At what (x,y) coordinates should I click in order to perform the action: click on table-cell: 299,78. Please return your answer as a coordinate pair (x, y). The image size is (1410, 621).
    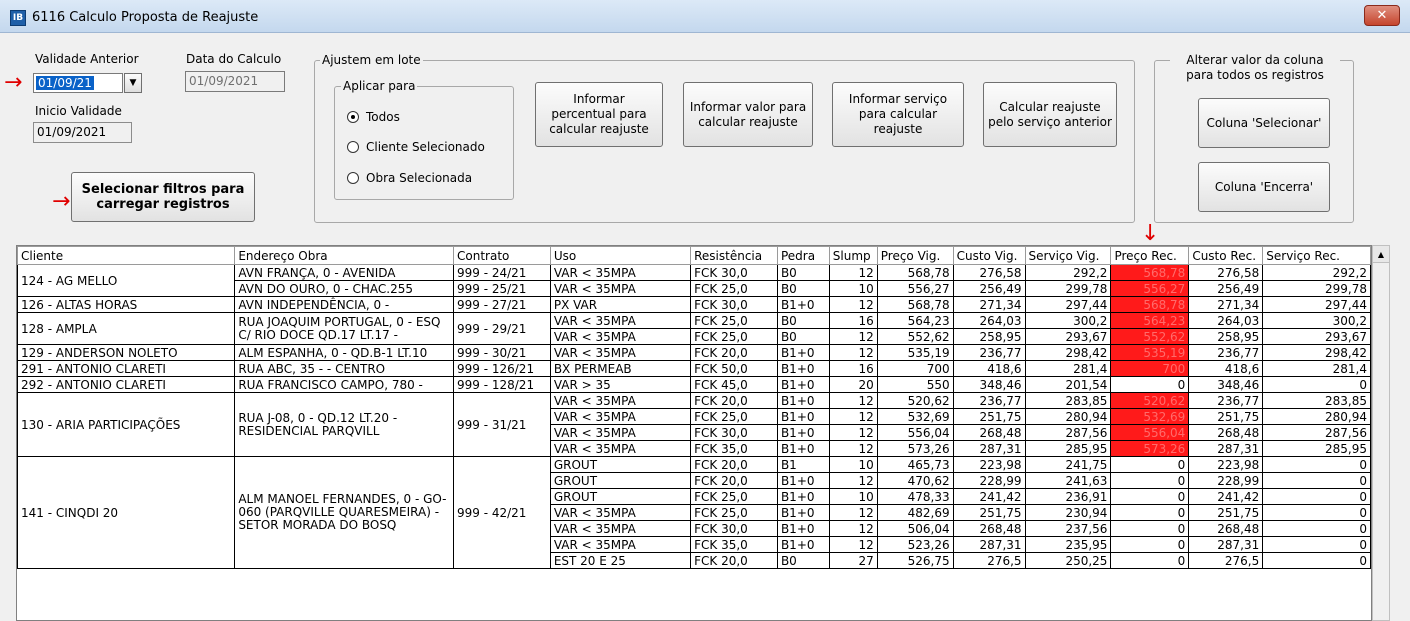
    Looking at the image, I should click on (1316, 288).